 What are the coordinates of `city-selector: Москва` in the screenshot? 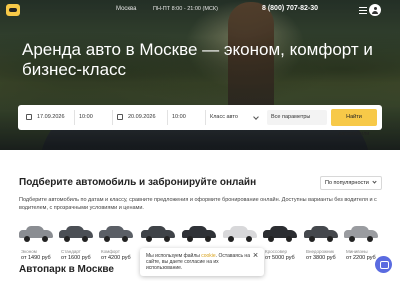 It's located at (126, 9).